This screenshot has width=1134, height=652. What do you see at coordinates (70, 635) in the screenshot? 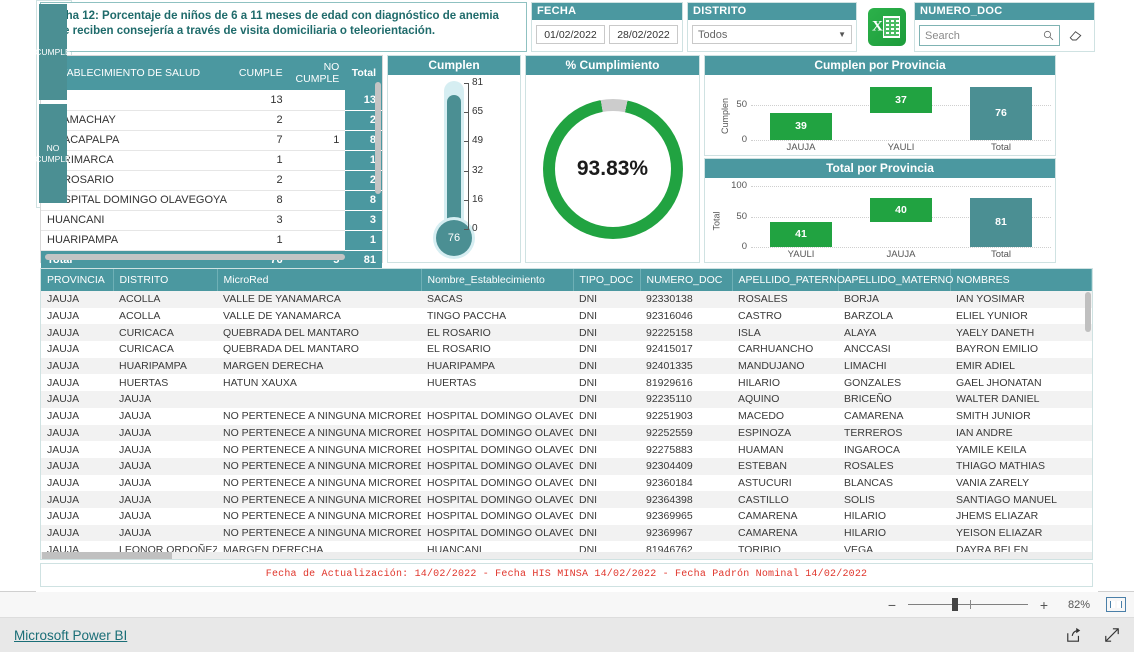
I see `power-bi-brand-link: Microsoft Power BI` at bounding box center [70, 635].